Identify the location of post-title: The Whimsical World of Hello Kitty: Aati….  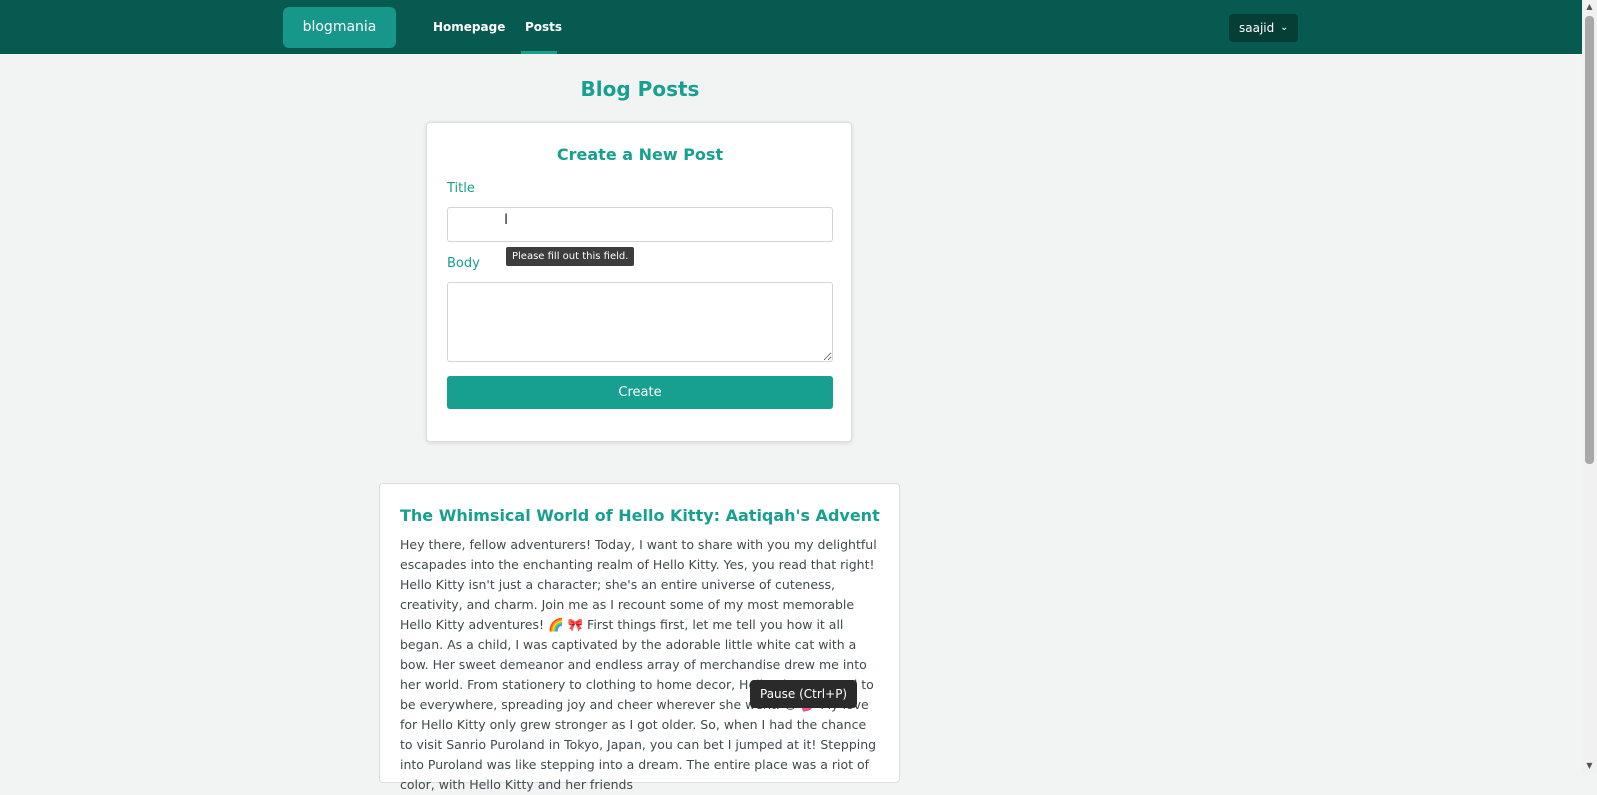
(640, 516).